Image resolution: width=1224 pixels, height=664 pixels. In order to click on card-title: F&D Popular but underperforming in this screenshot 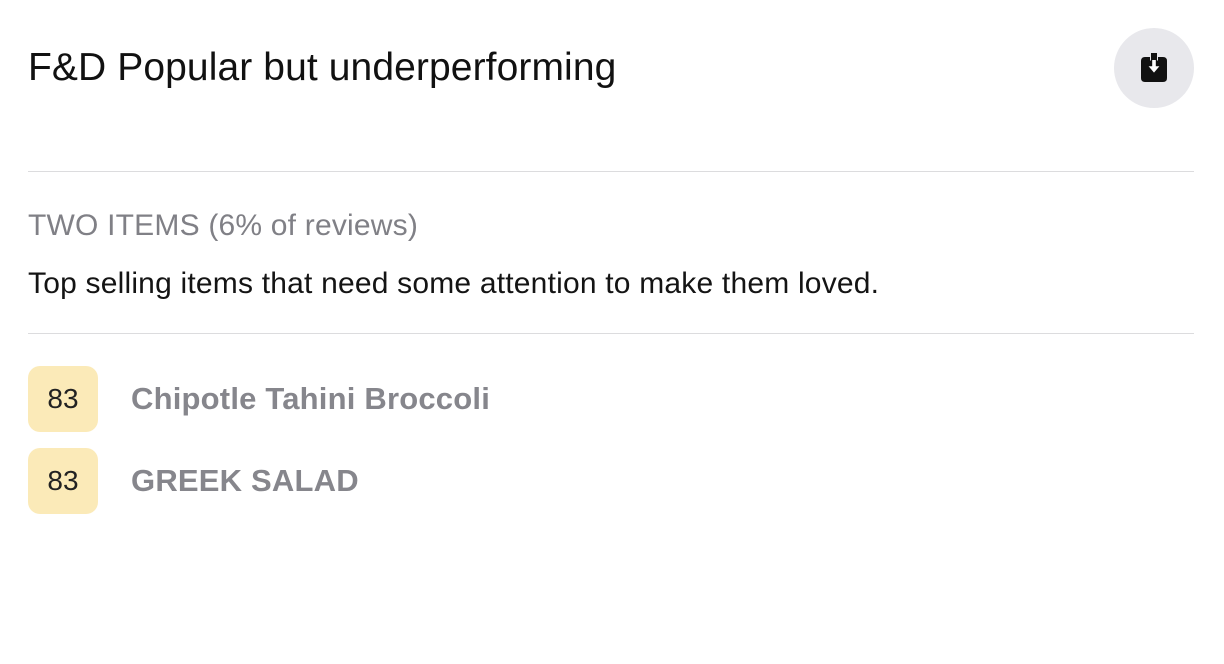, I will do `click(322, 67)`.